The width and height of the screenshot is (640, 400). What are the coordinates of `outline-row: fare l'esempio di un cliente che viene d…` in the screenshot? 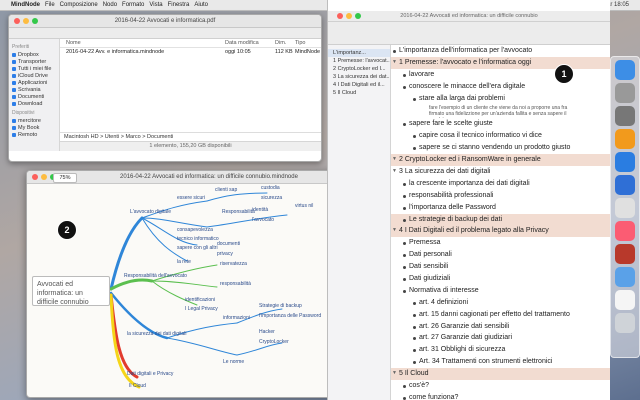 It's located at (500, 111).